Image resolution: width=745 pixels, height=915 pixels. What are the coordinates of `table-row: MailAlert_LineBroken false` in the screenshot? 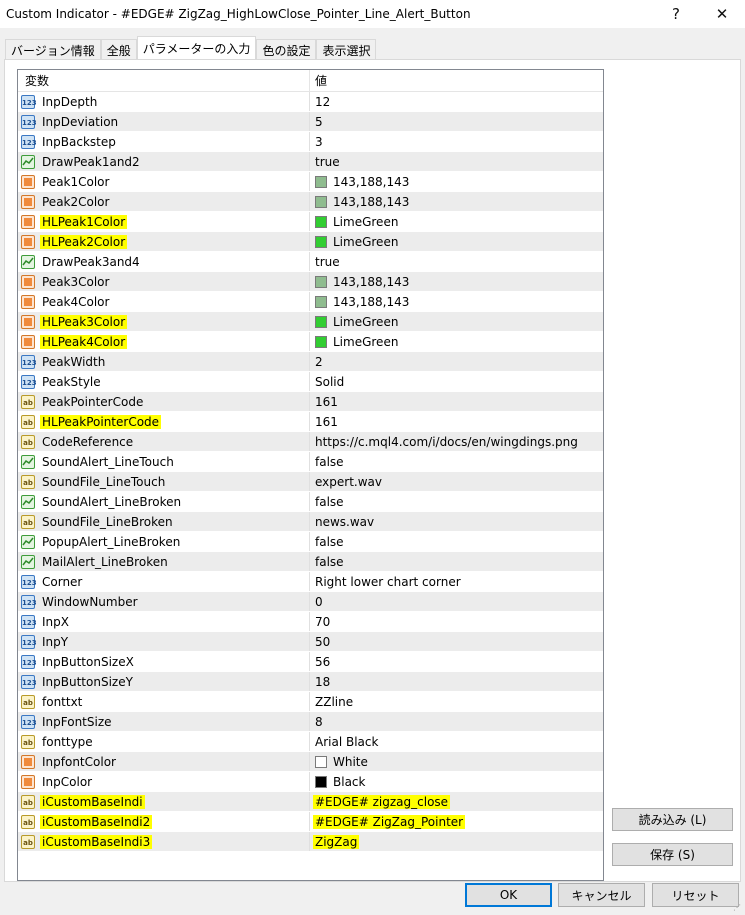 It's located at (310, 562).